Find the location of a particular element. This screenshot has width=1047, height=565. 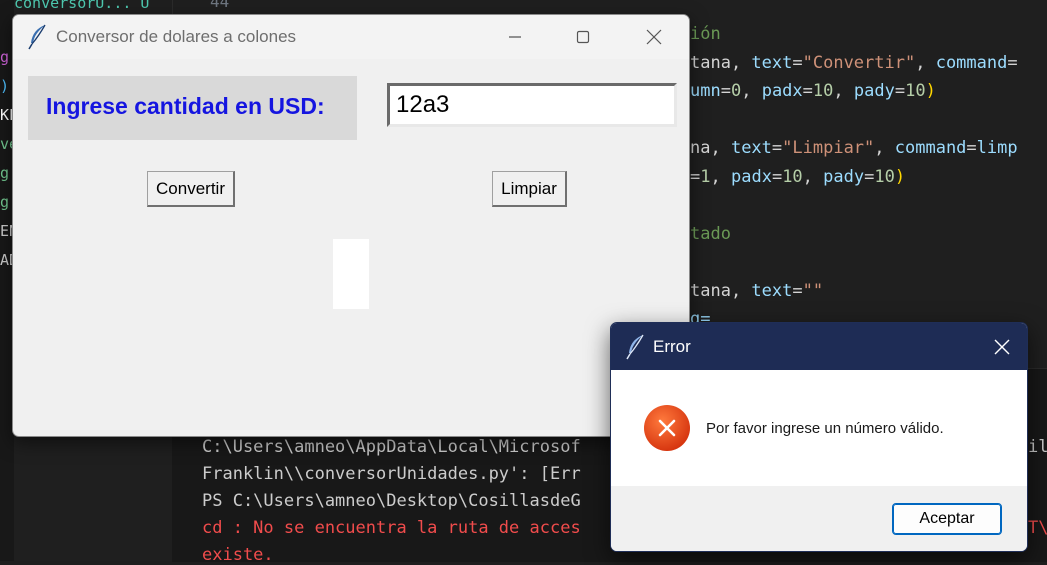

terminal-line: C:\Users\amneo\AppData\Local\Microsof is located at coordinates (391, 447).